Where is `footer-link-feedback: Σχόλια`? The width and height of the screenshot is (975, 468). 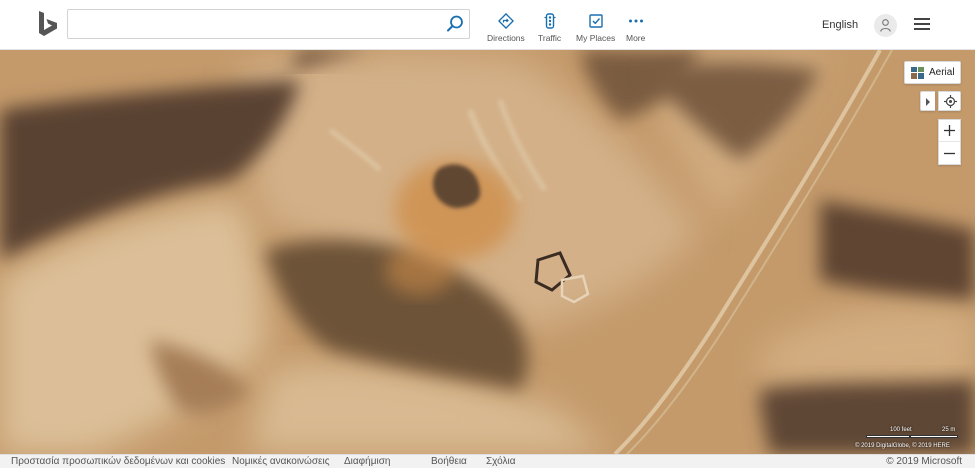
footer-link-feedback: Σχόλια is located at coordinates (501, 461).